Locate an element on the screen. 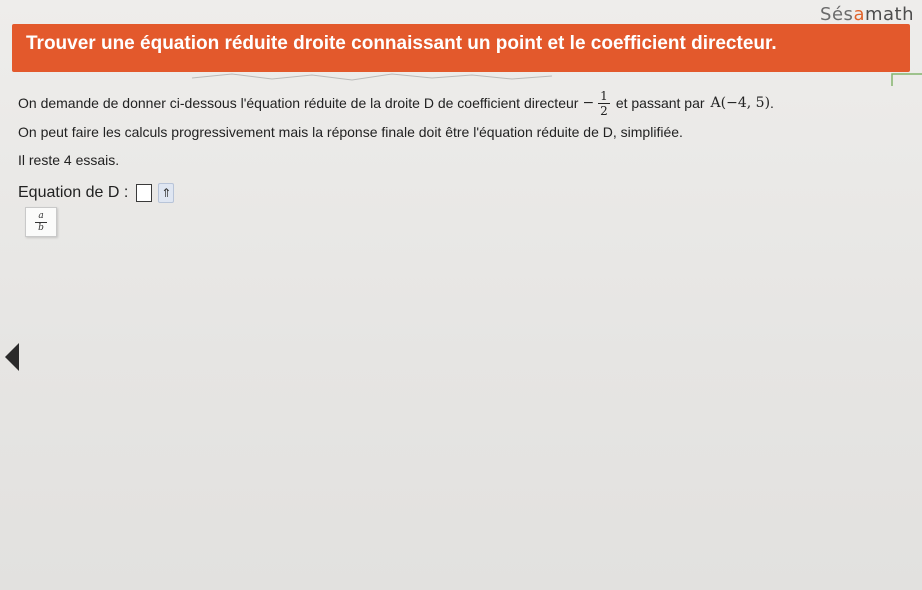 The height and width of the screenshot is (590, 922). point-A: A(−4, 5) is located at coordinates (740, 103).